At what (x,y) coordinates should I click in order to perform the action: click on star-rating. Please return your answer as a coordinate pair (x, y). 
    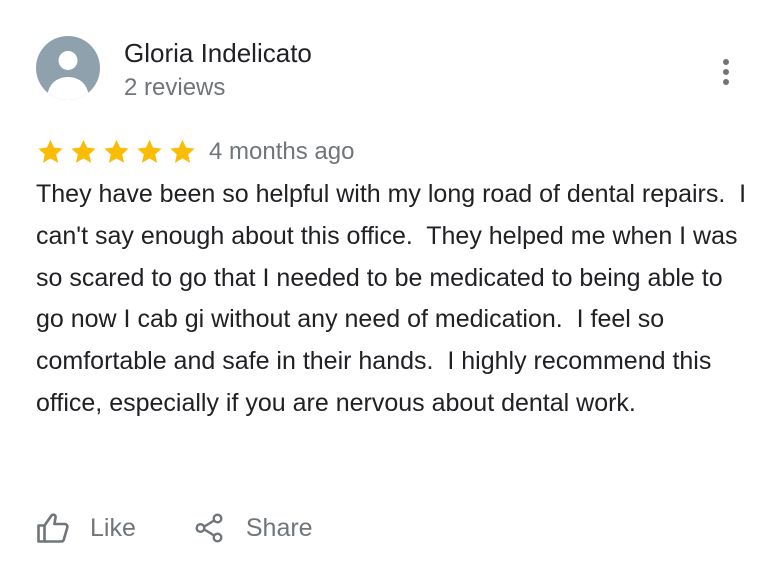
    Looking at the image, I should click on (116, 152).